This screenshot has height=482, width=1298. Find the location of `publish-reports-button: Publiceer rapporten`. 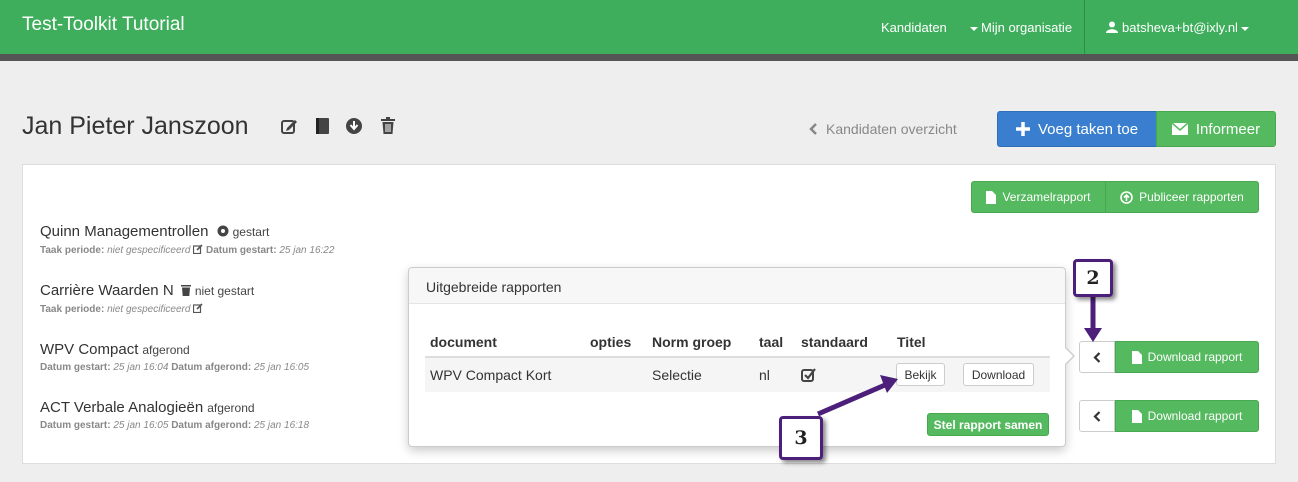

publish-reports-button: Publiceer rapporten is located at coordinates (1182, 197).